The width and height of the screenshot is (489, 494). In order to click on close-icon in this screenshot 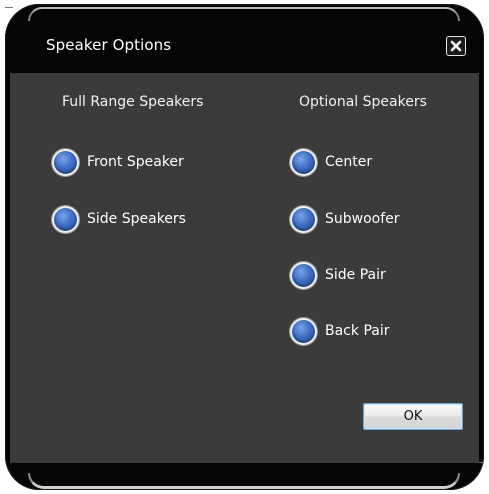, I will do `click(456, 46)`.